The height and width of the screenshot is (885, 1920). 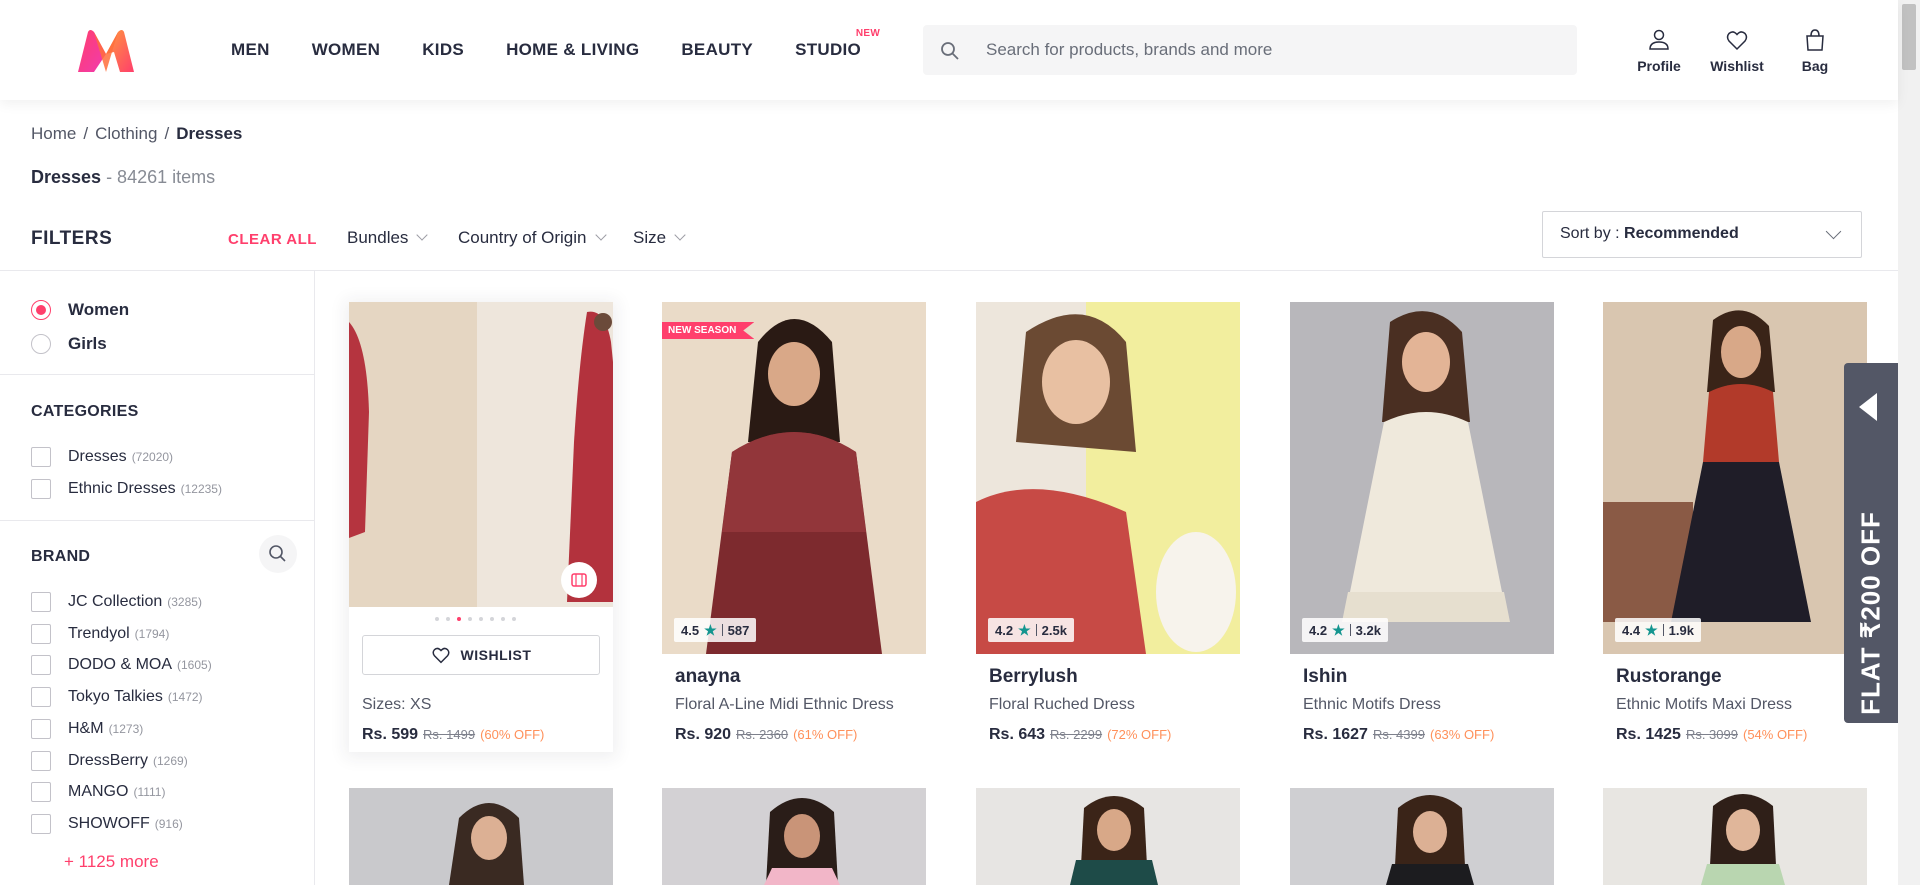 I want to click on brand-title: BRAND, so click(x=61, y=556).